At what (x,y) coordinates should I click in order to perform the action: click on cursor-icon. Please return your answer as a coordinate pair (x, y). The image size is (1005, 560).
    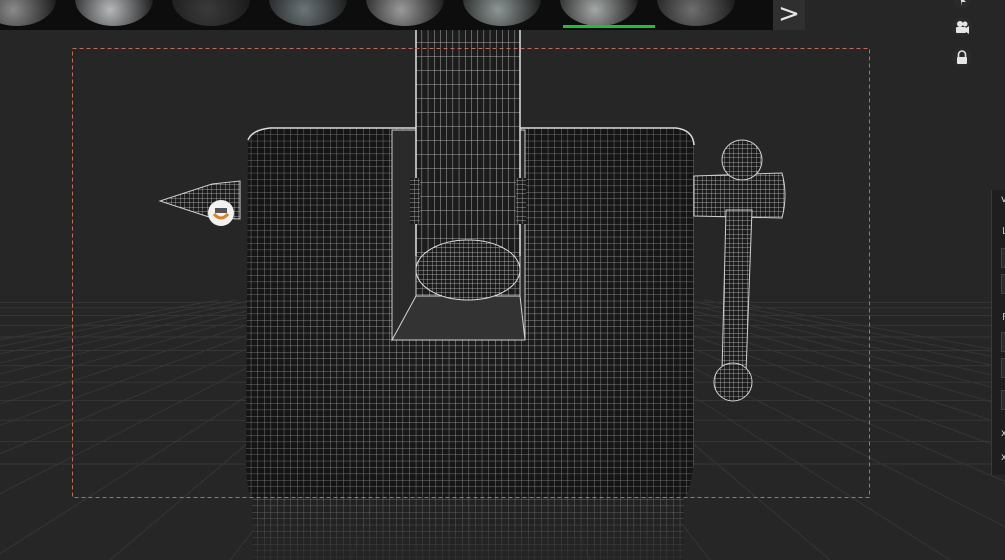
    Looking at the image, I should click on (962, 7).